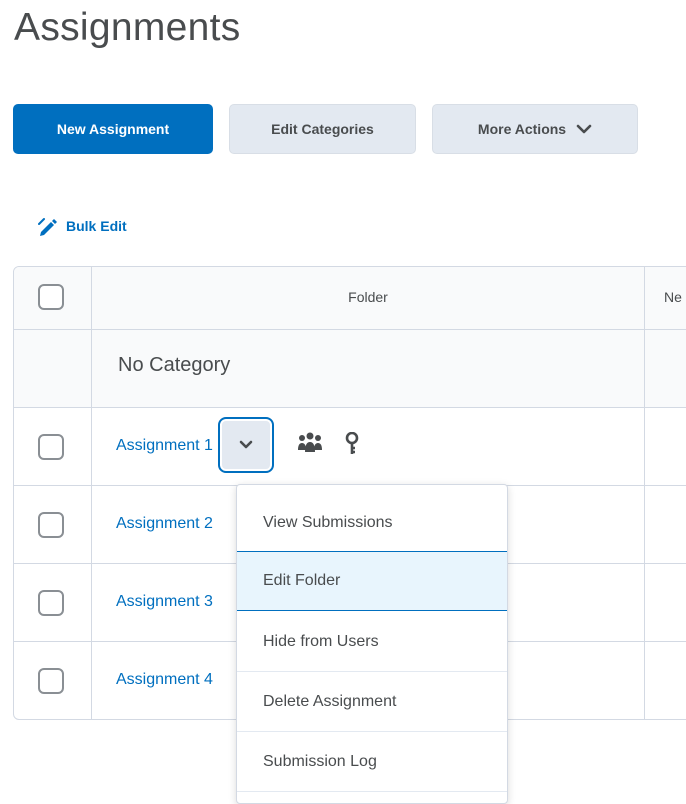 The height and width of the screenshot is (804, 686). Describe the element at coordinates (113, 129) in the screenshot. I see `new-assignment-button: New Assignment` at that location.